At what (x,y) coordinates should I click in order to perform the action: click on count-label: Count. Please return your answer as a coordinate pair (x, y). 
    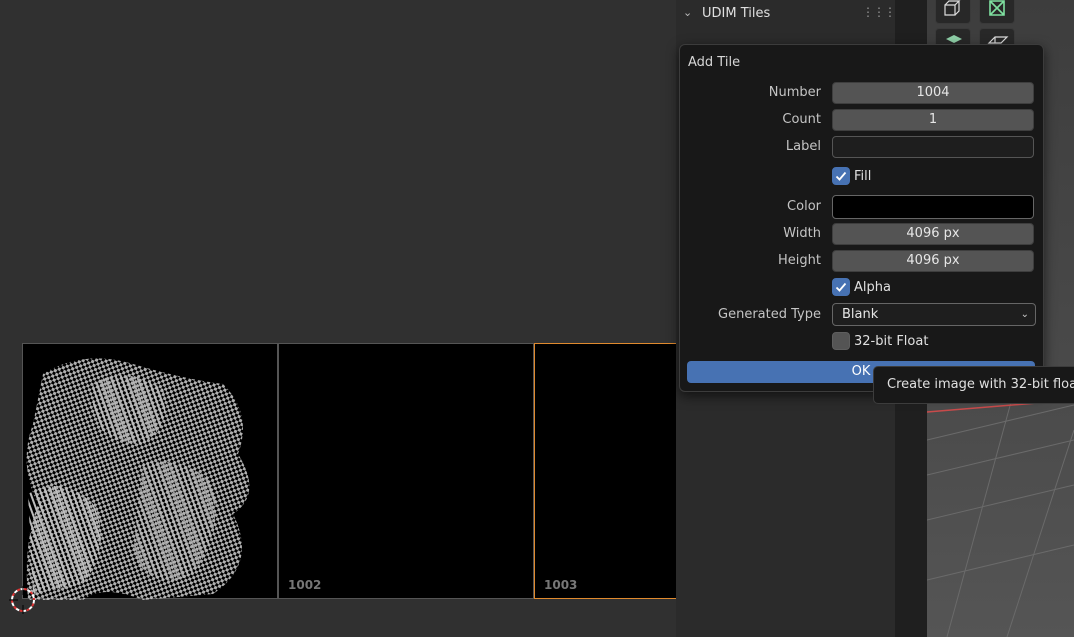
    Looking at the image, I should click on (801, 119).